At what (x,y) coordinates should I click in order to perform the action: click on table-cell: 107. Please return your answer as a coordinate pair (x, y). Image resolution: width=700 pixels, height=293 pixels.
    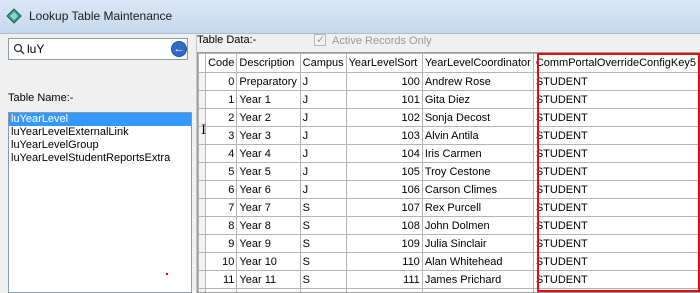
    Looking at the image, I should click on (384, 207).